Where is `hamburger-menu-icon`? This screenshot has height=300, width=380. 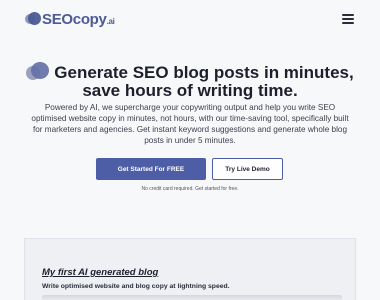 hamburger-menu-icon is located at coordinates (348, 19).